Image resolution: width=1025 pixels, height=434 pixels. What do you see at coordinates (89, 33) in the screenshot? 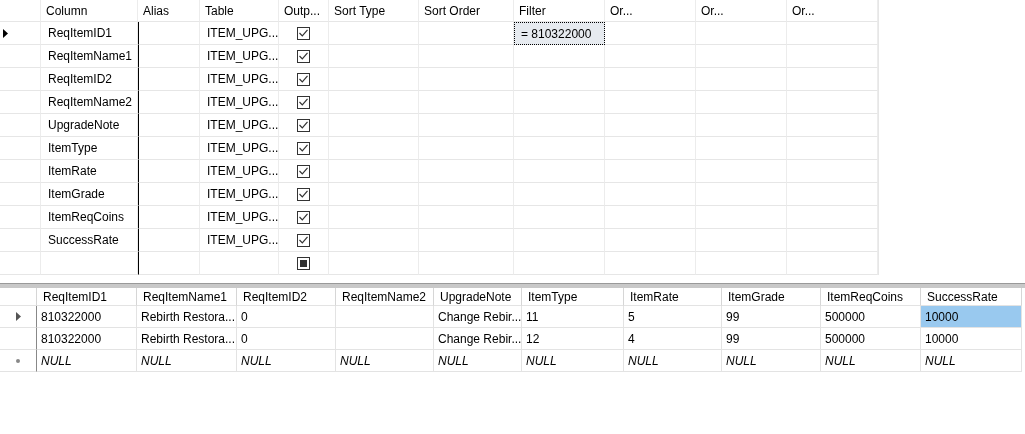
I see `table-cell: ReqItemID1` at bounding box center [89, 33].